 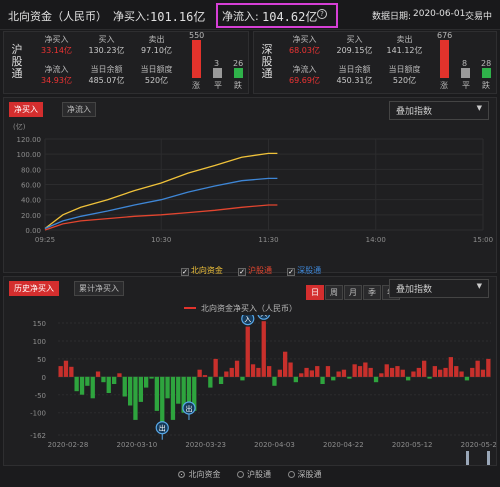 I want to click on inflow-marker-icon: 入, so click(x=248, y=320).